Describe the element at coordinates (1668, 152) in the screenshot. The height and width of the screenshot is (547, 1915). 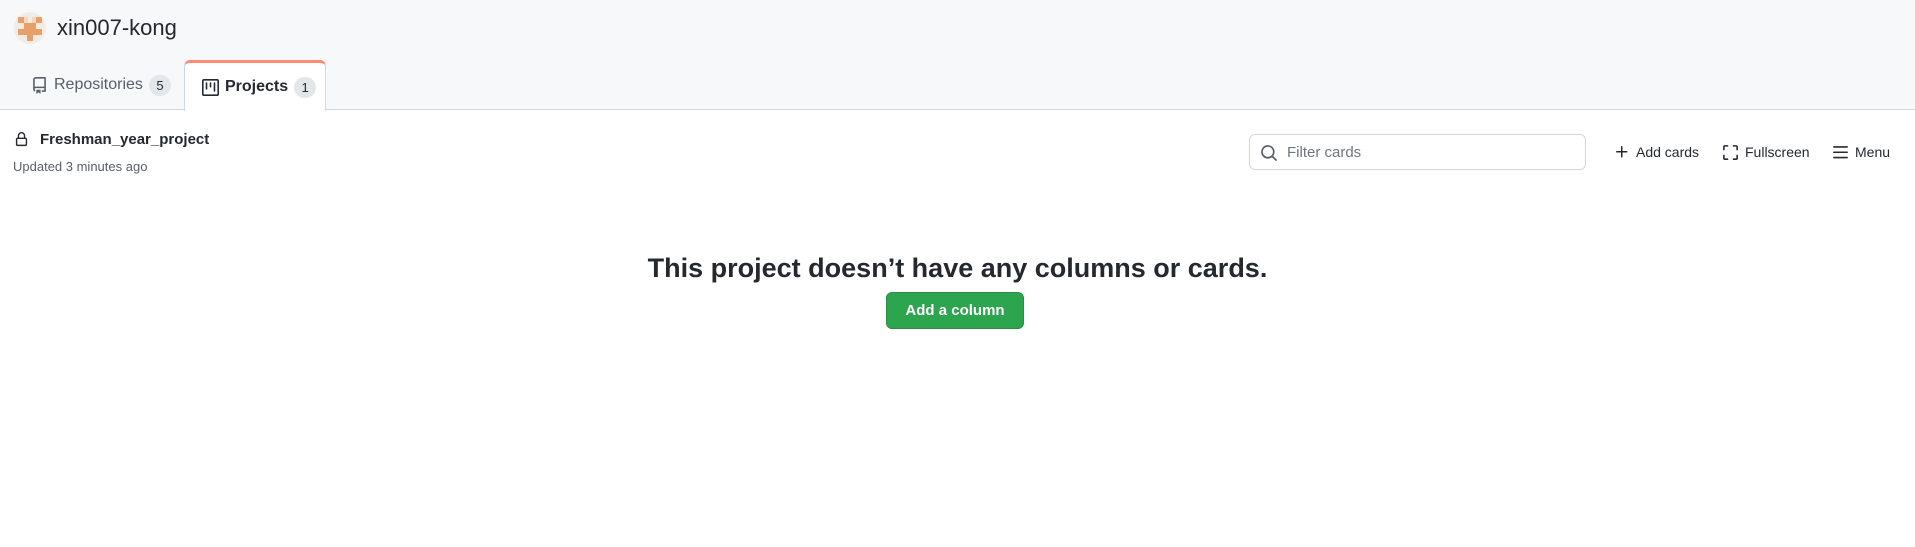
I see `add-cards-label: Add cards` at that location.